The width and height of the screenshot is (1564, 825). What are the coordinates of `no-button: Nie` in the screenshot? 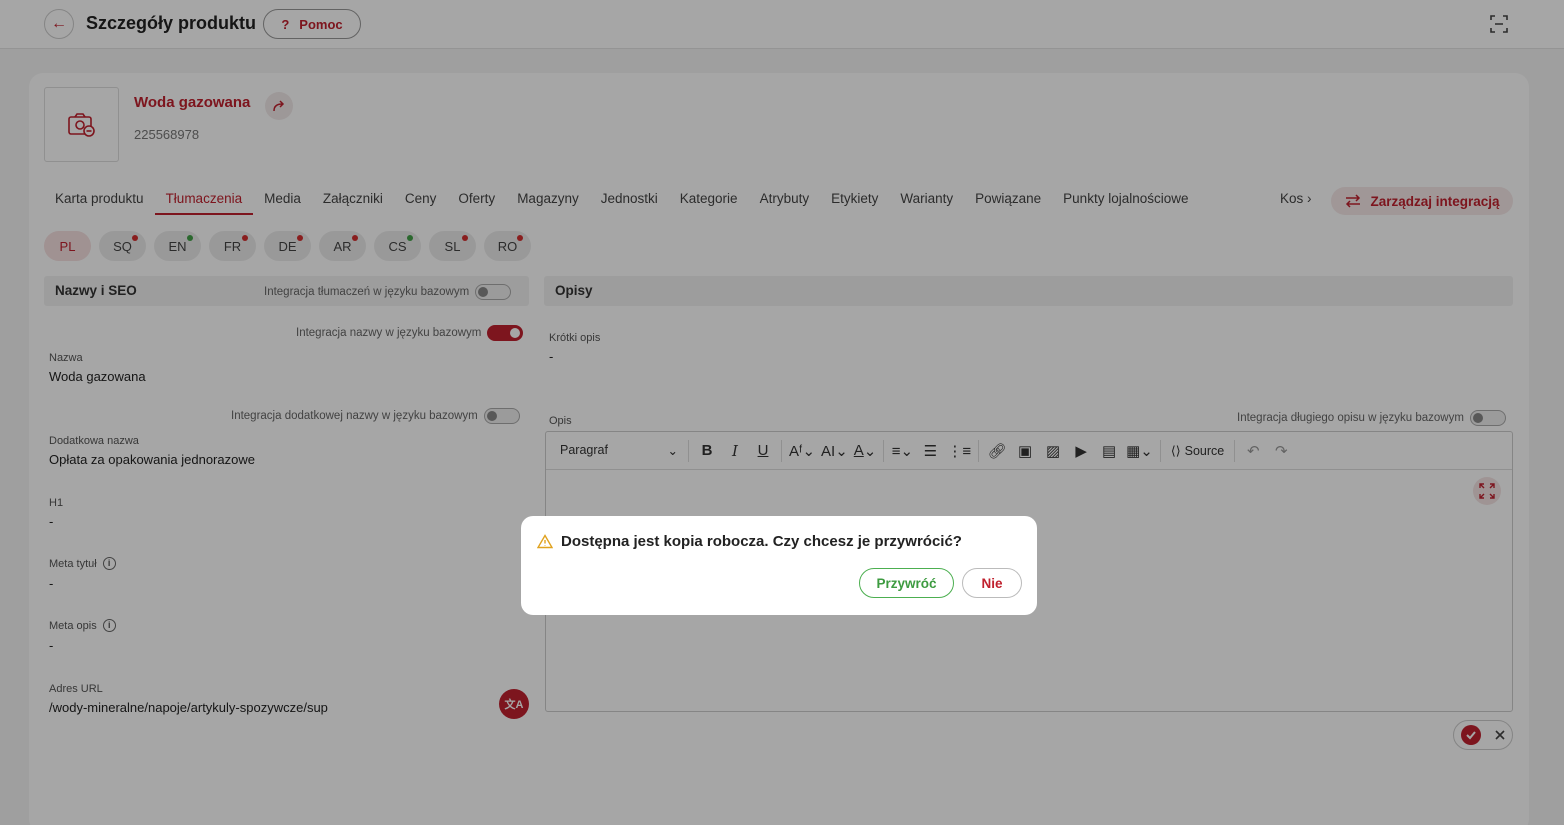 It's located at (992, 583).